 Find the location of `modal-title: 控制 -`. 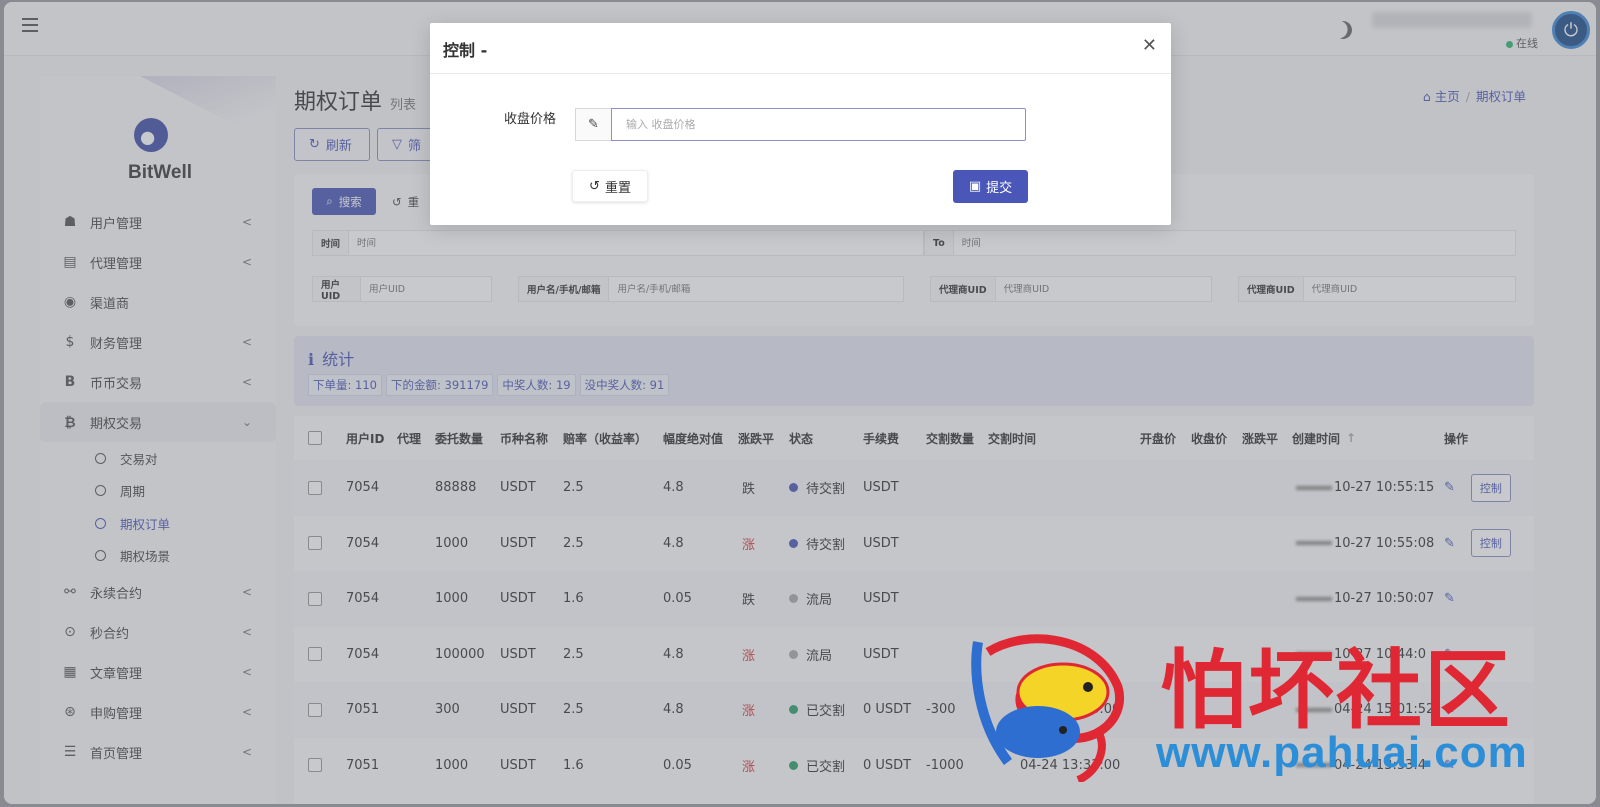

modal-title: 控制 - is located at coordinates (465, 50).